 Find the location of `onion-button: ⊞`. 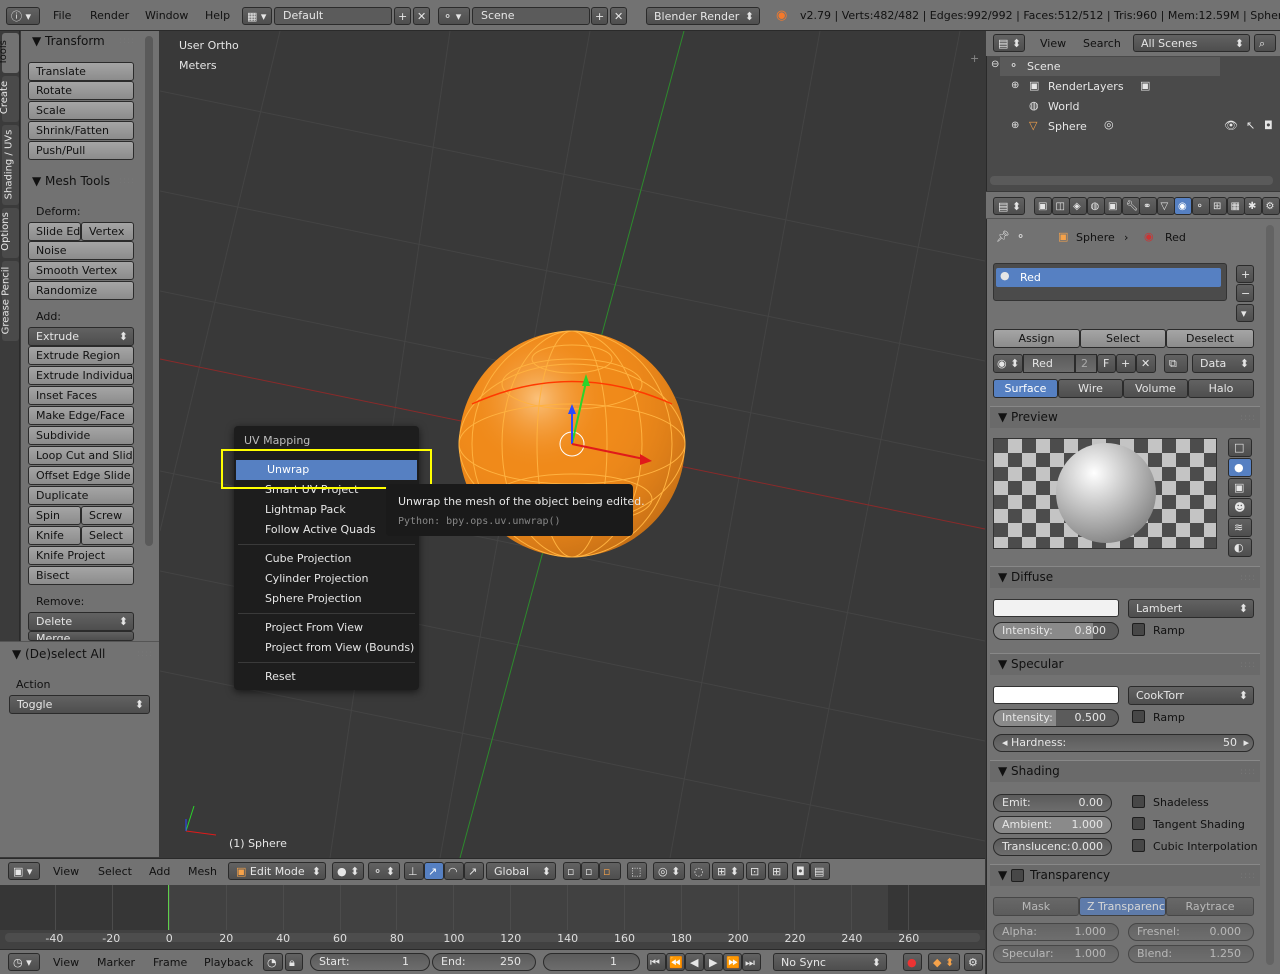

onion-button: ⊞ is located at coordinates (778, 871).